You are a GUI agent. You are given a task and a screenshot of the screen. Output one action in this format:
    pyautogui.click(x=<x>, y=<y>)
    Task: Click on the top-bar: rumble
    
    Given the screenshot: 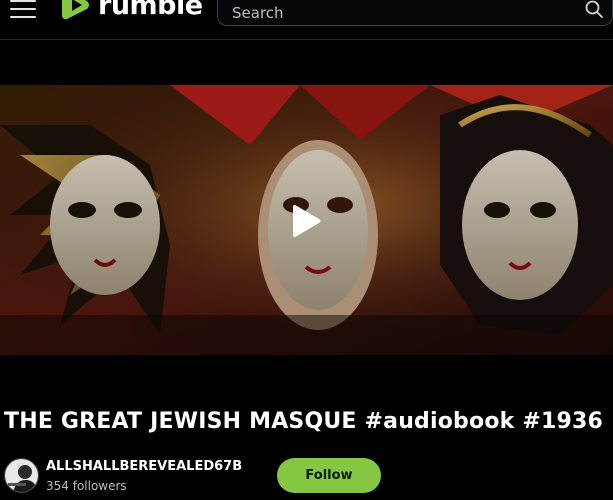 What is the action you would take?
    pyautogui.click(x=306, y=20)
    